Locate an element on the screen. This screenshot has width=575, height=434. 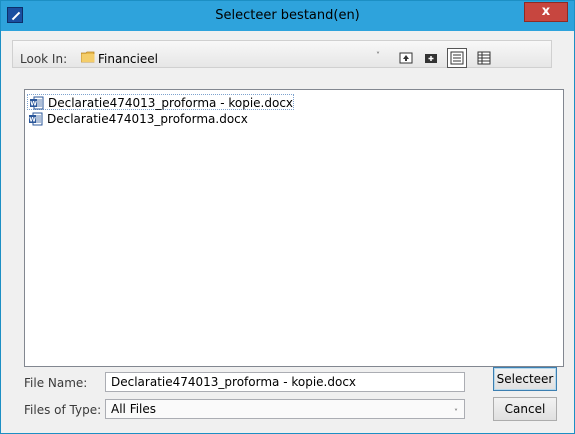
files-of-type-value: All Files is located at coordinates (134, 409).